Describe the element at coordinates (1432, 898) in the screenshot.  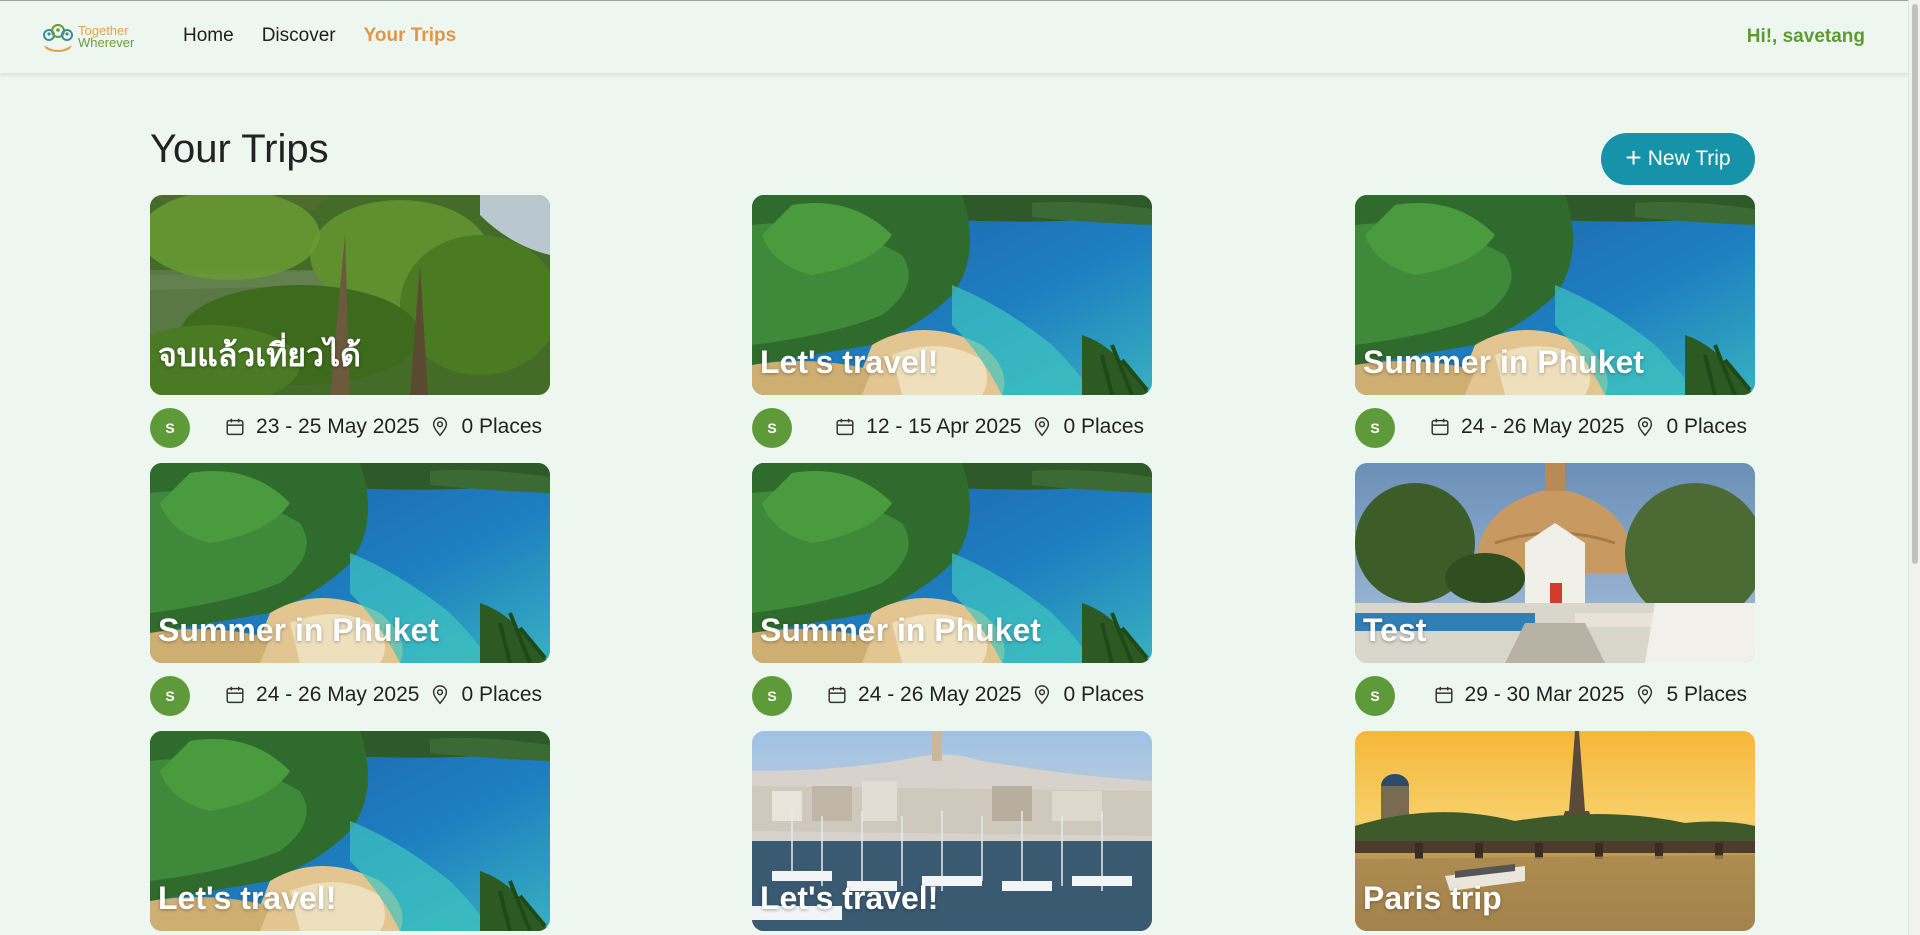
I see `trip-title: Paris trip` at that location.